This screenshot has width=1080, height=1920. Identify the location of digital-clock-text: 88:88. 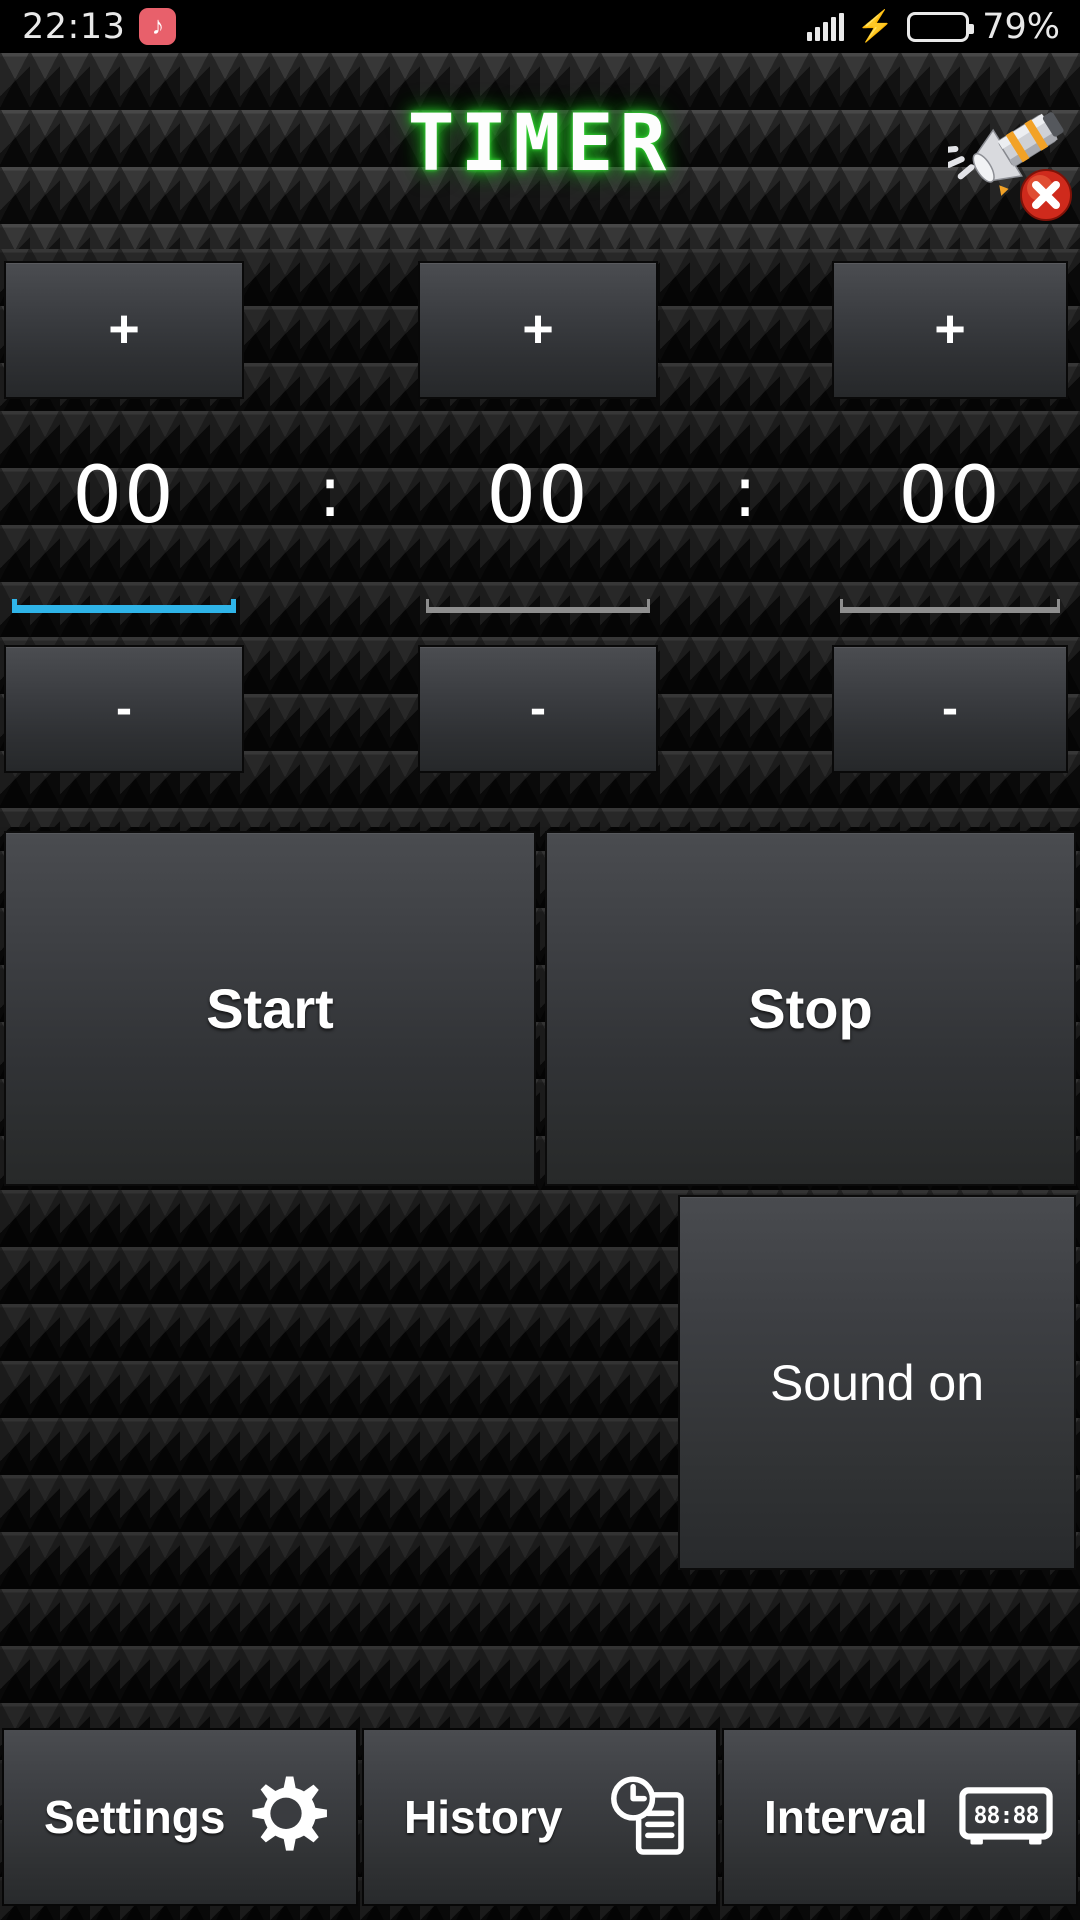
(1005, 1816).